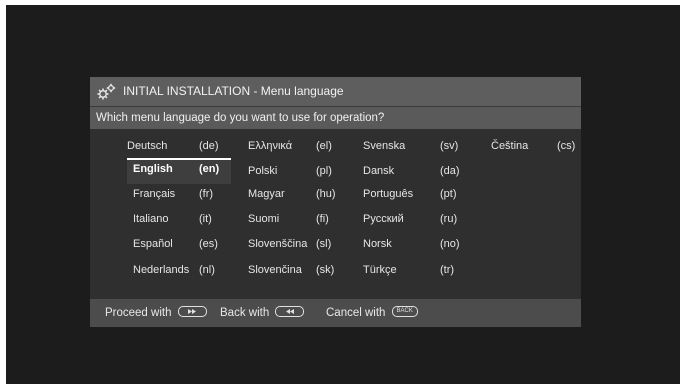 The width and height of the screenshot is (686, 389). What do you see at coordinates (304, 220) in the screenshot?
I see `language-option-fi: Suomi (fi)` at bounding box center [304, 220].